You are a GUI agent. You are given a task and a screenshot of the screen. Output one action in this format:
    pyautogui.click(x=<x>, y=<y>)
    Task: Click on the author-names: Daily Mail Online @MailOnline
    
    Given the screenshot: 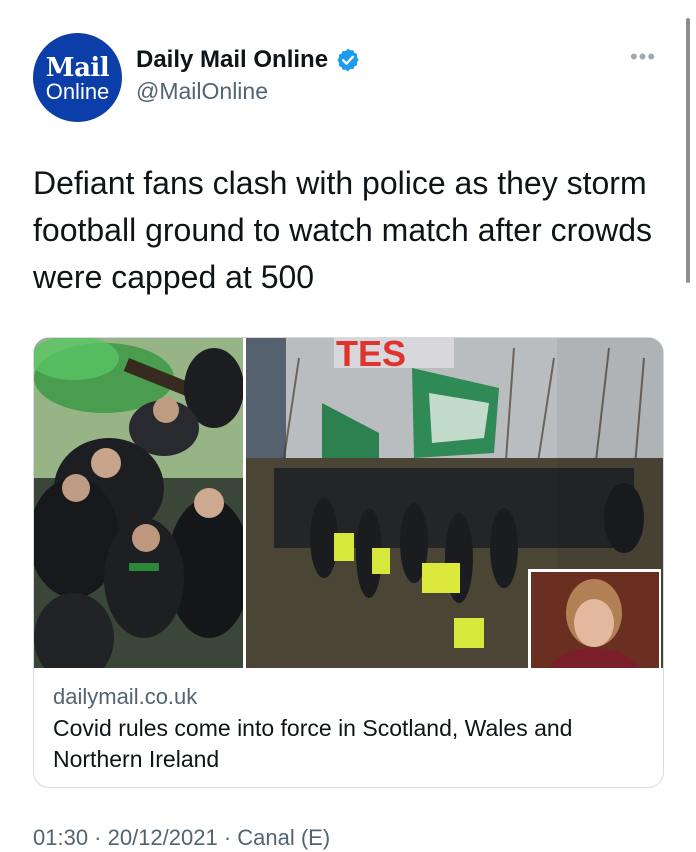 What is the action you would take?
    pyautogui.click(x=248, y=76)
    